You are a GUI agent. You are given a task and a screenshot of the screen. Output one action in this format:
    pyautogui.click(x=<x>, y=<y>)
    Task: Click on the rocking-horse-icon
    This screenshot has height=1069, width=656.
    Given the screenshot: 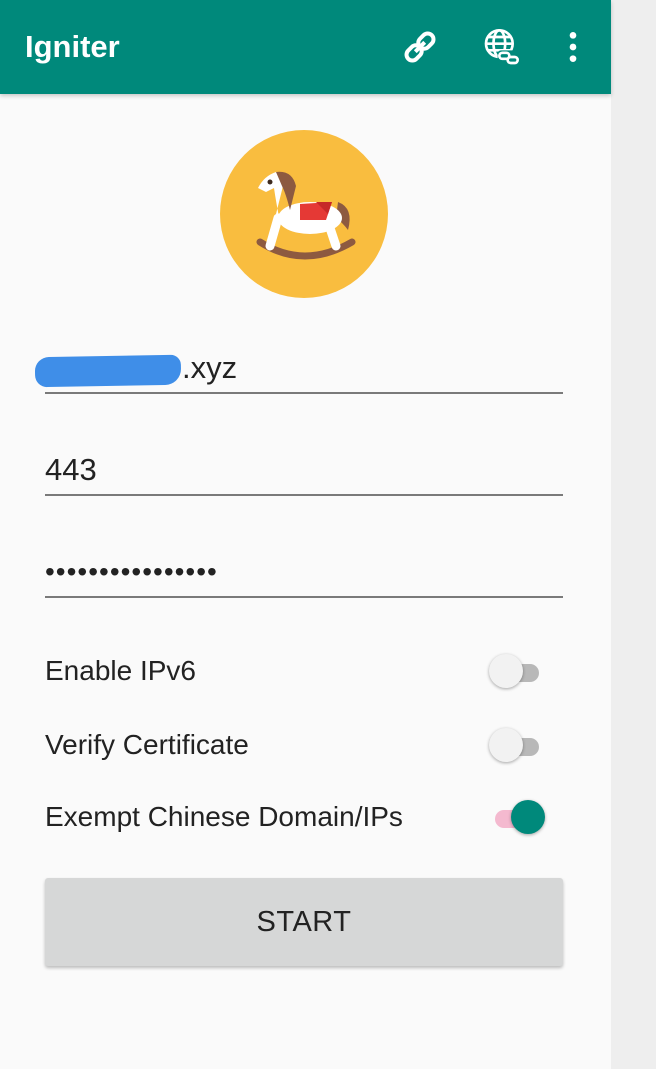 What is the action you would take?
    pyautogui.click(x=304, y=214)
    